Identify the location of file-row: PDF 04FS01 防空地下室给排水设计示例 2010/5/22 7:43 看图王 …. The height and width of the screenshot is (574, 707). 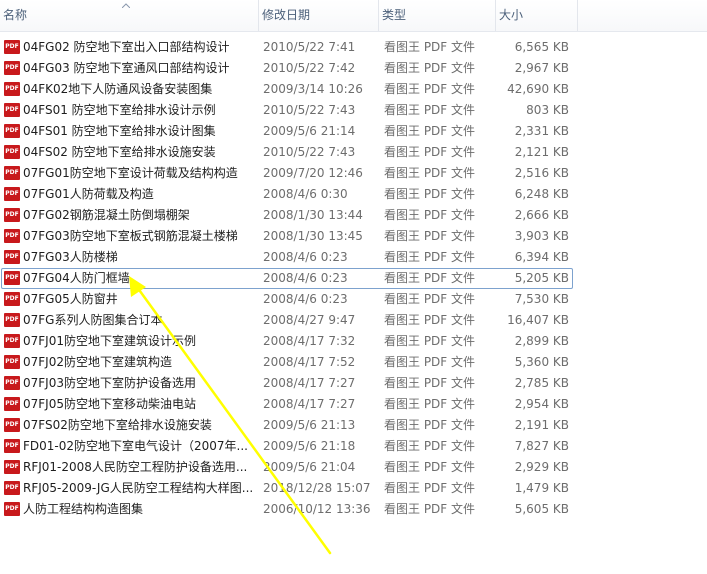
(353, 110).